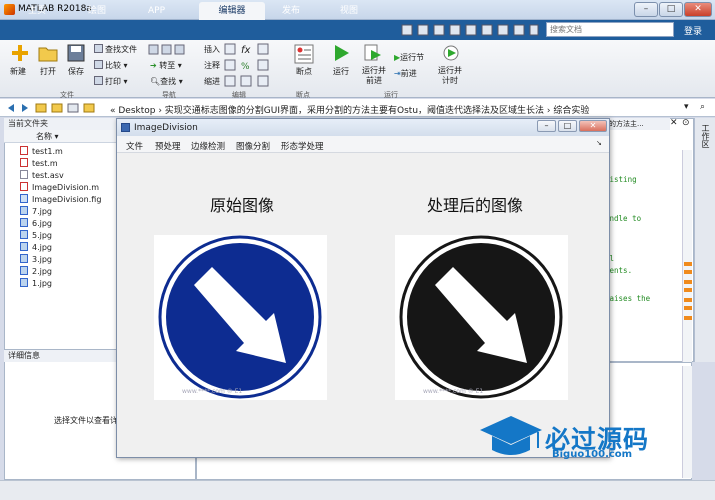 This screenshot has width=715, height=500. Describe the element at coordinates (67, 95) in the screenshot. I see `section-file: 文件` at that location.